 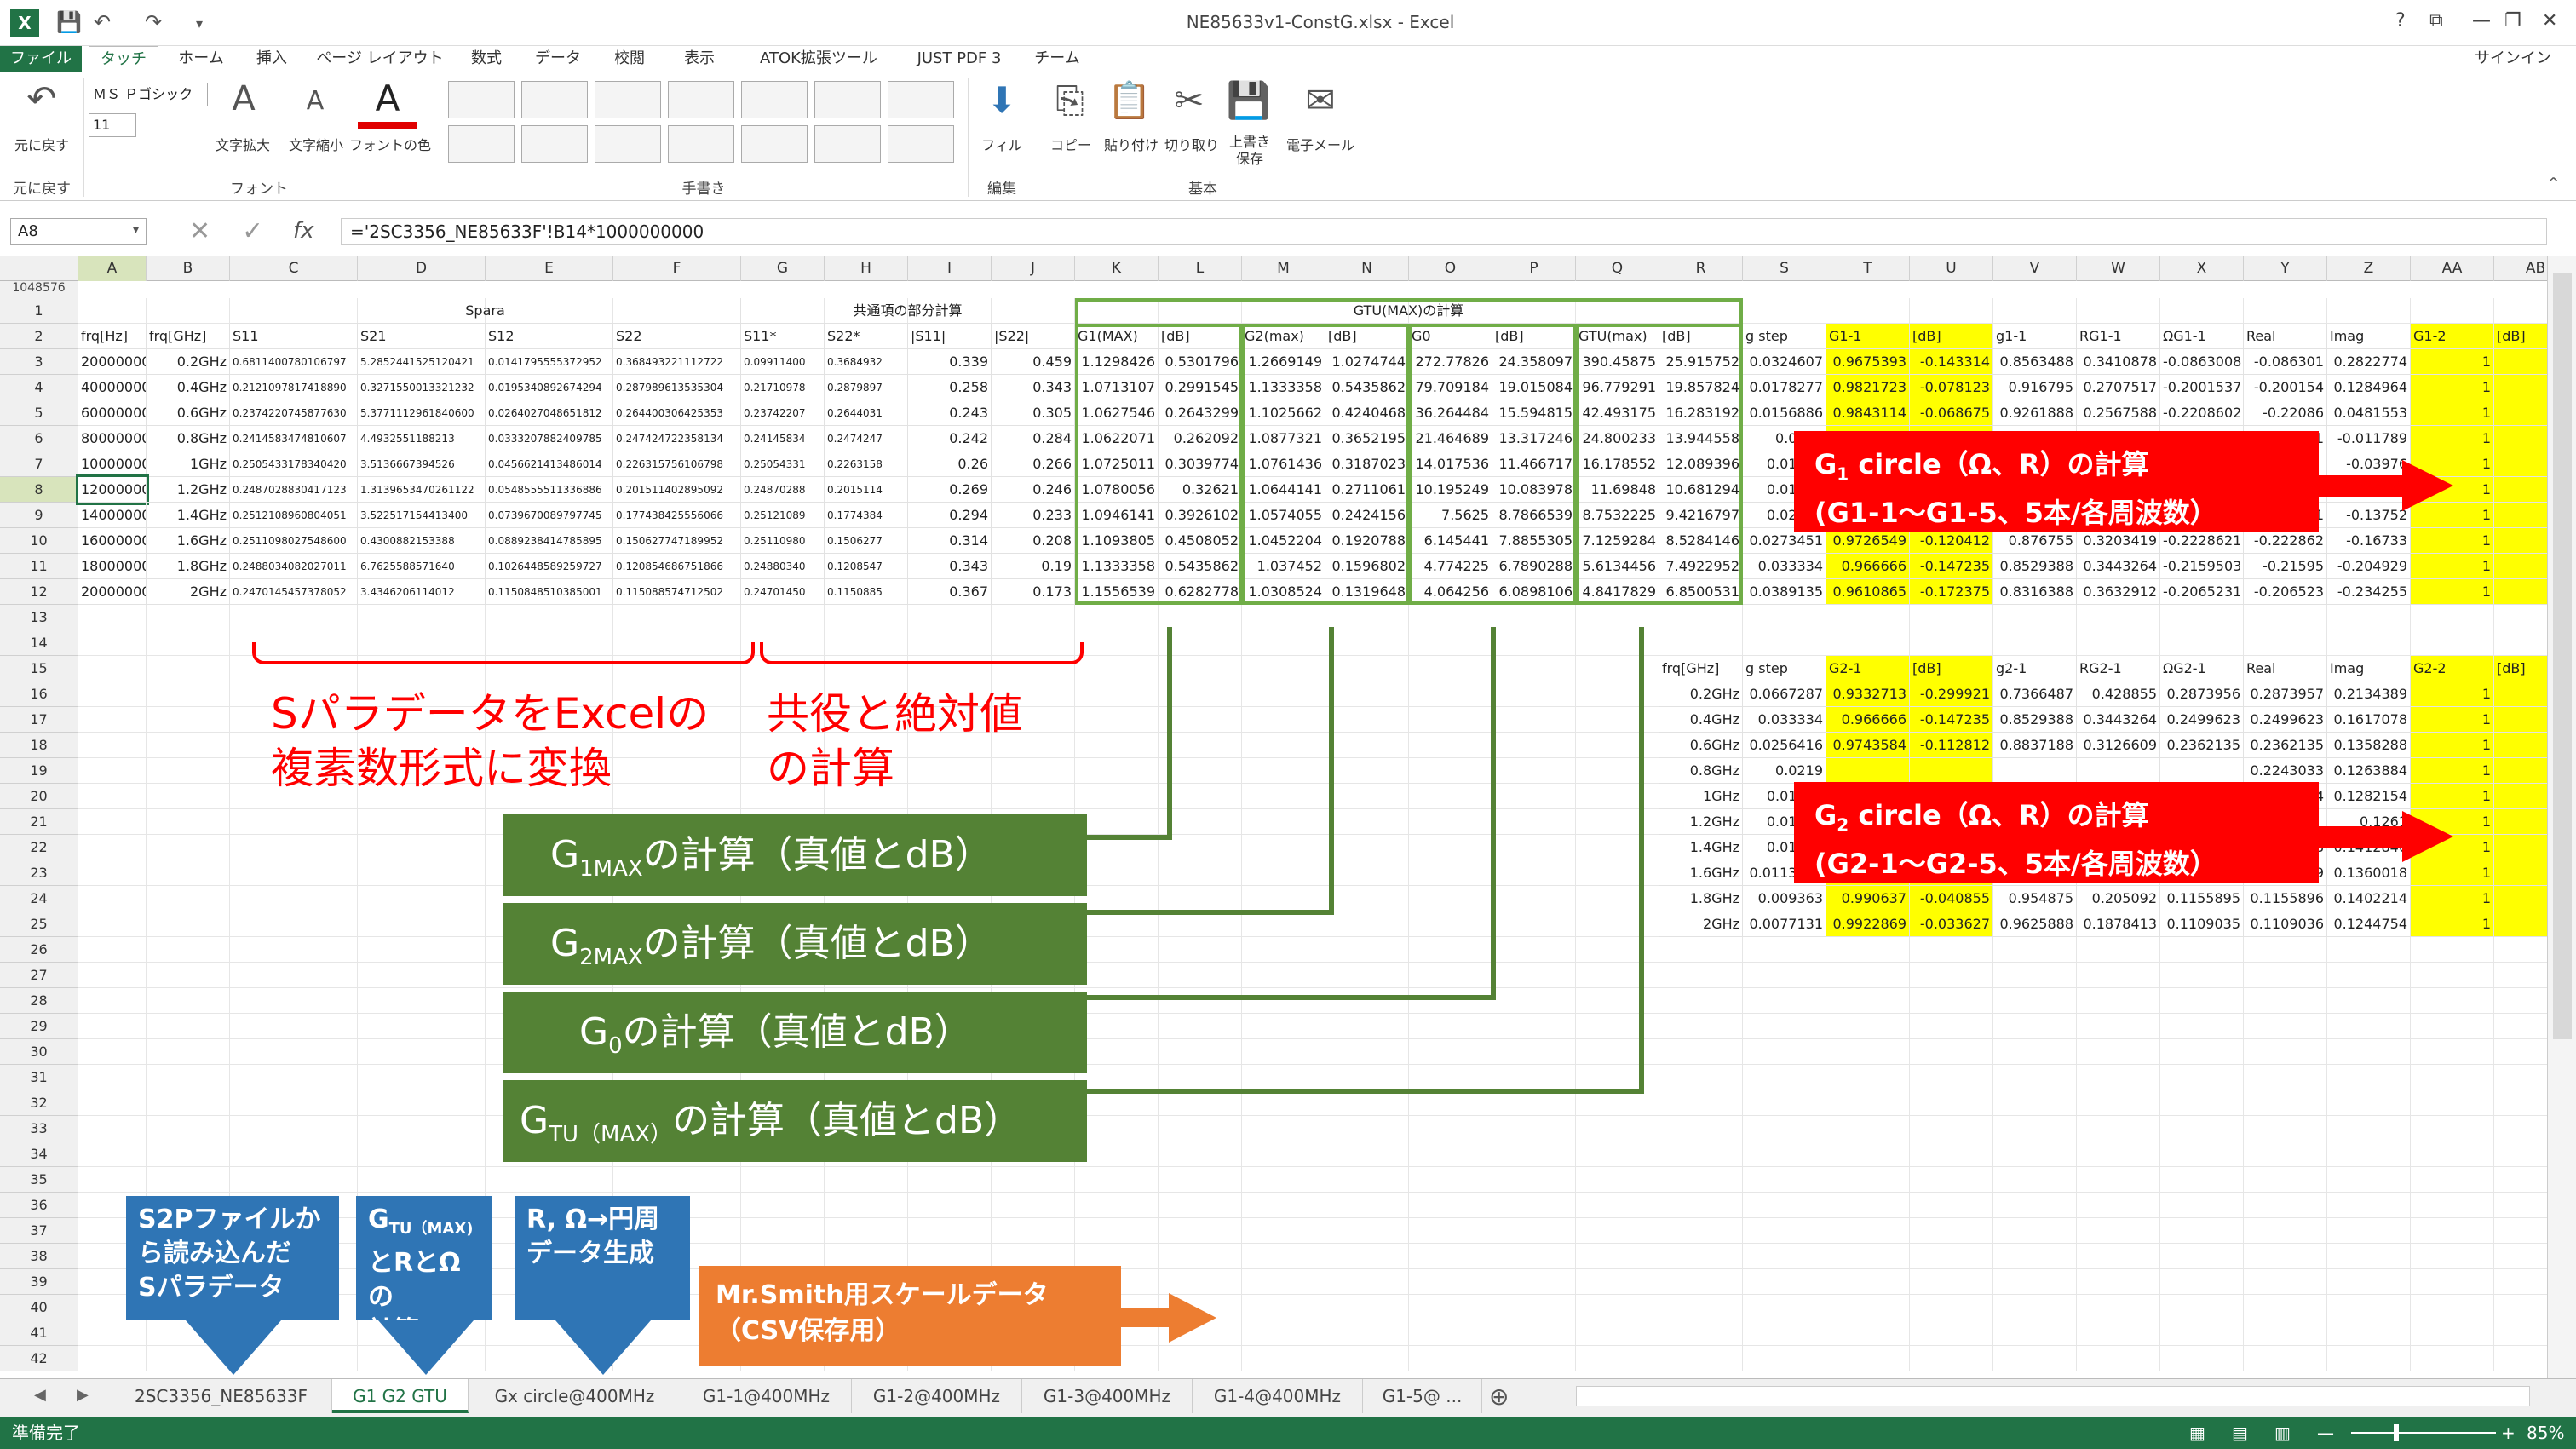 What do you see at coordinates (2563, 656) in the screenshot?
I see `vertical-scroll-thumb` at bounding box center [2563, 656].